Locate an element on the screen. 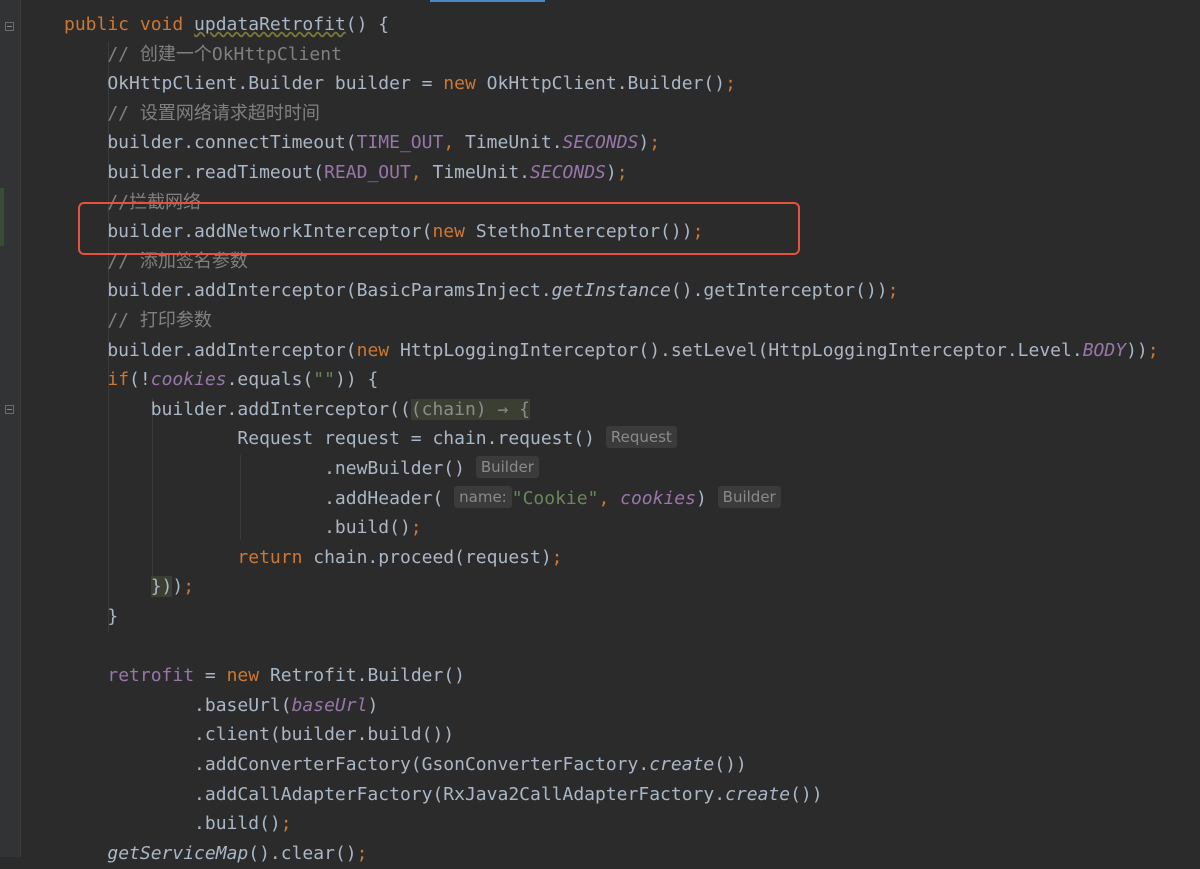  code-token: baseUrl is located at coordinates (329, 705).